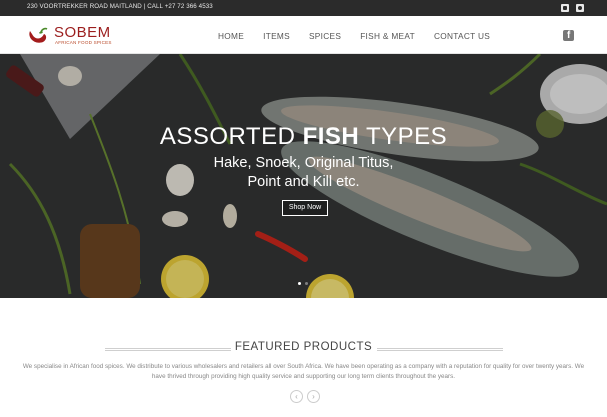 The image size is (607, 417). Describe the element at coordinates (276, 36) in the screenshot. I see `nav-items: ITEMS` at that location.